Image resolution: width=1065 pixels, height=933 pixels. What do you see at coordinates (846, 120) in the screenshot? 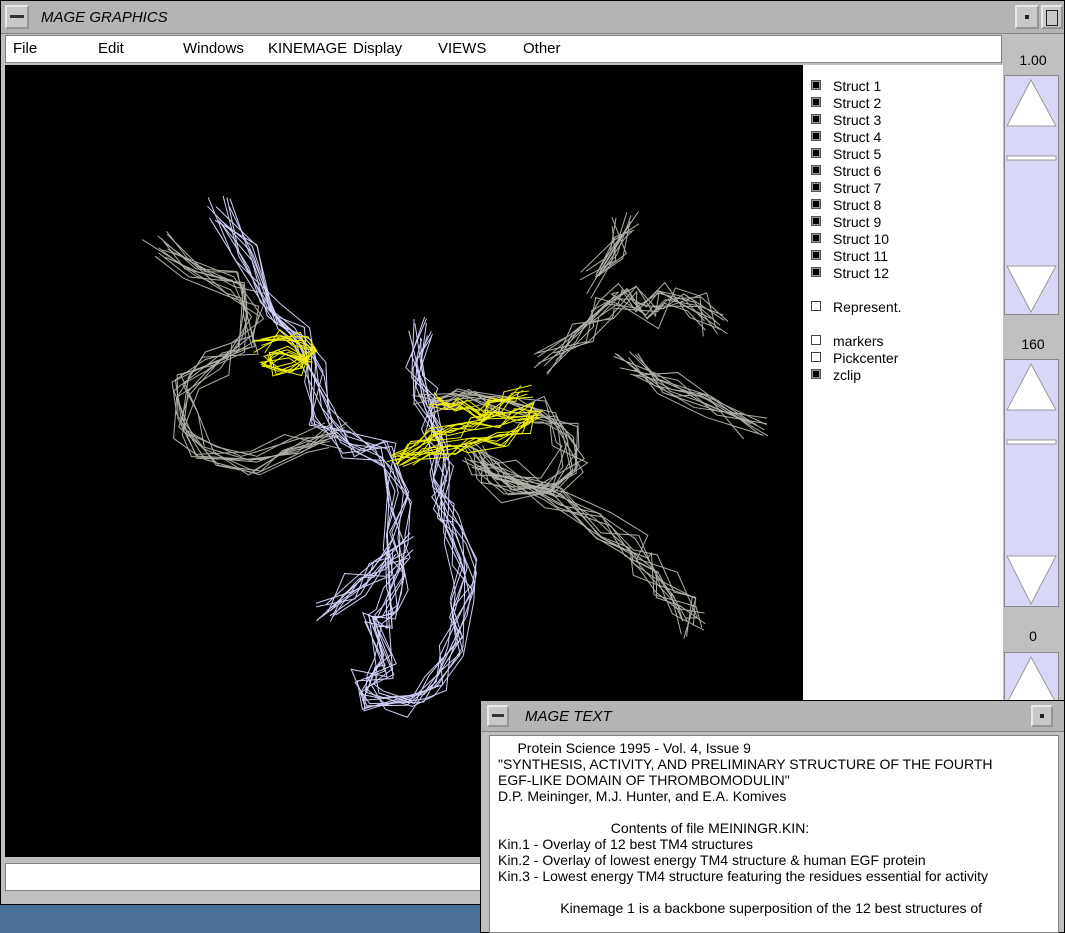
I see `checkbox-struct-3: Struct 3` at bounding box center [846, 120].